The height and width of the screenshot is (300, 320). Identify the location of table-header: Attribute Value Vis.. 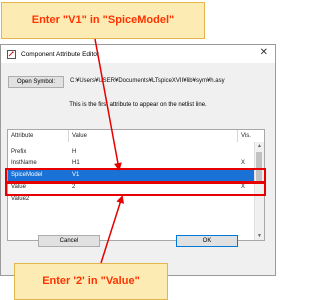
(136, 136).